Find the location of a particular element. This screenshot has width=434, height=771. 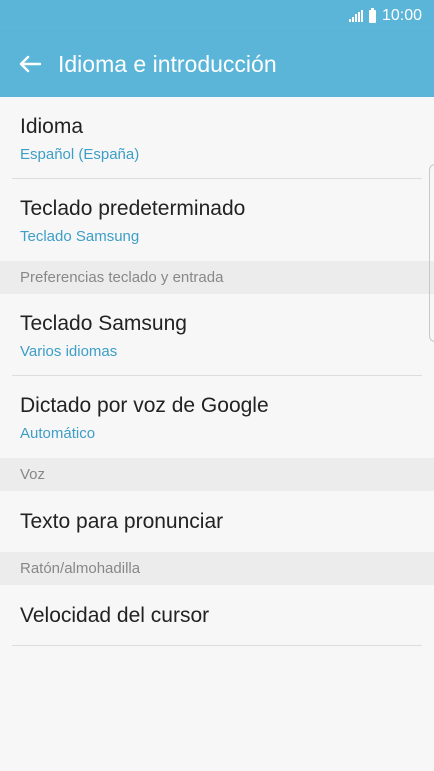

setting-idioma: Idioma Español (España) is located at coordinates (217, 138).